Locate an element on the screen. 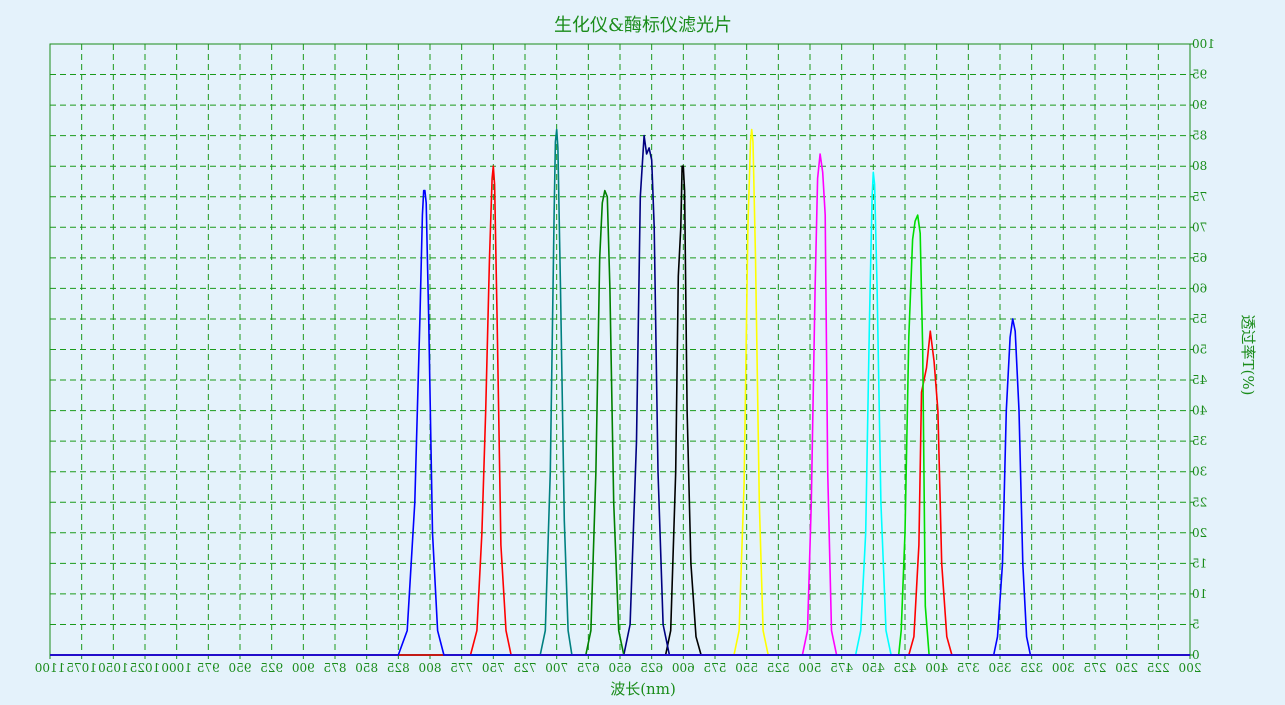 The width and height of the screenshot is (1285, 705). x-tick-label: 250 is located at coordinates (1126, 668).